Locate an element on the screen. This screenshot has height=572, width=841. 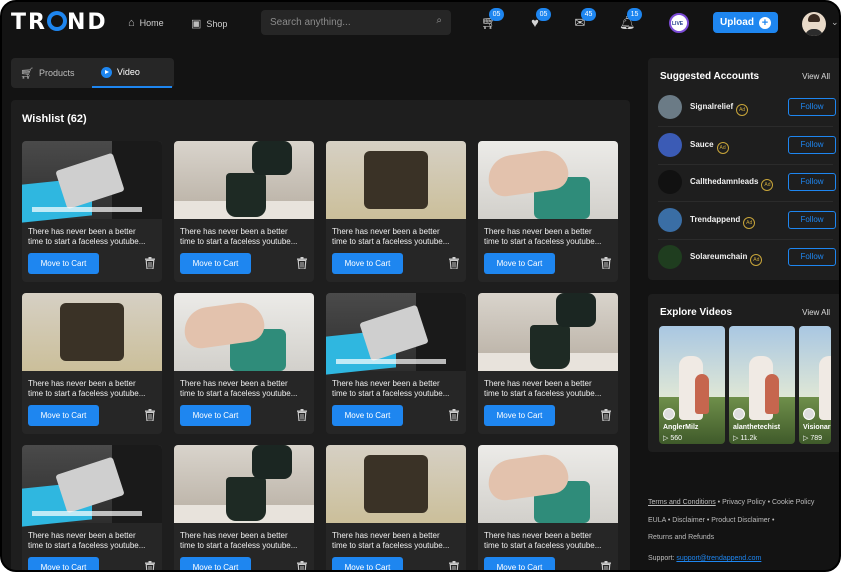
account-name: Trendappend Ad is located at coordinates (723, 221).